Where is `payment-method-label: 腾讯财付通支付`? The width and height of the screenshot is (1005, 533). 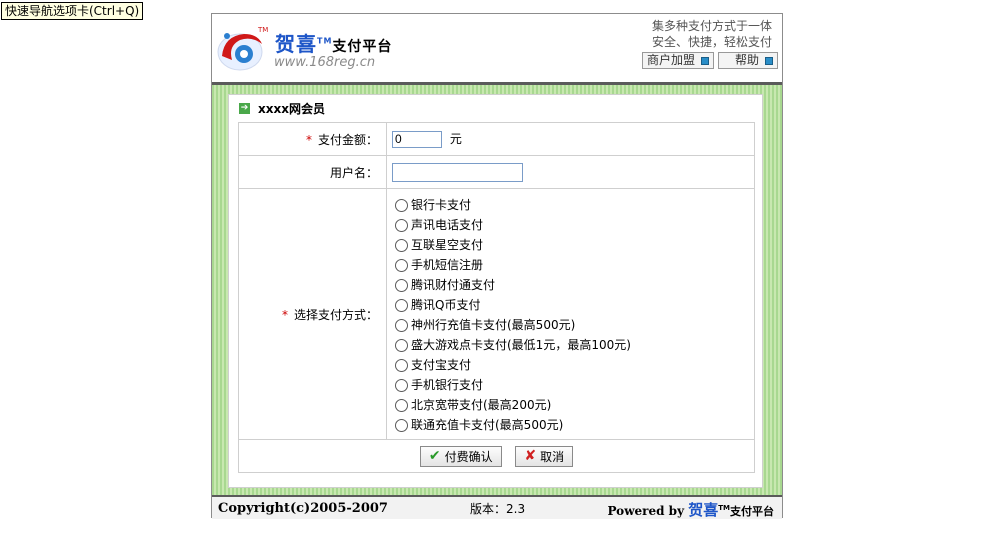
payment-method-label: 腾讯财付通支付 is located at coordinates (453, 285).